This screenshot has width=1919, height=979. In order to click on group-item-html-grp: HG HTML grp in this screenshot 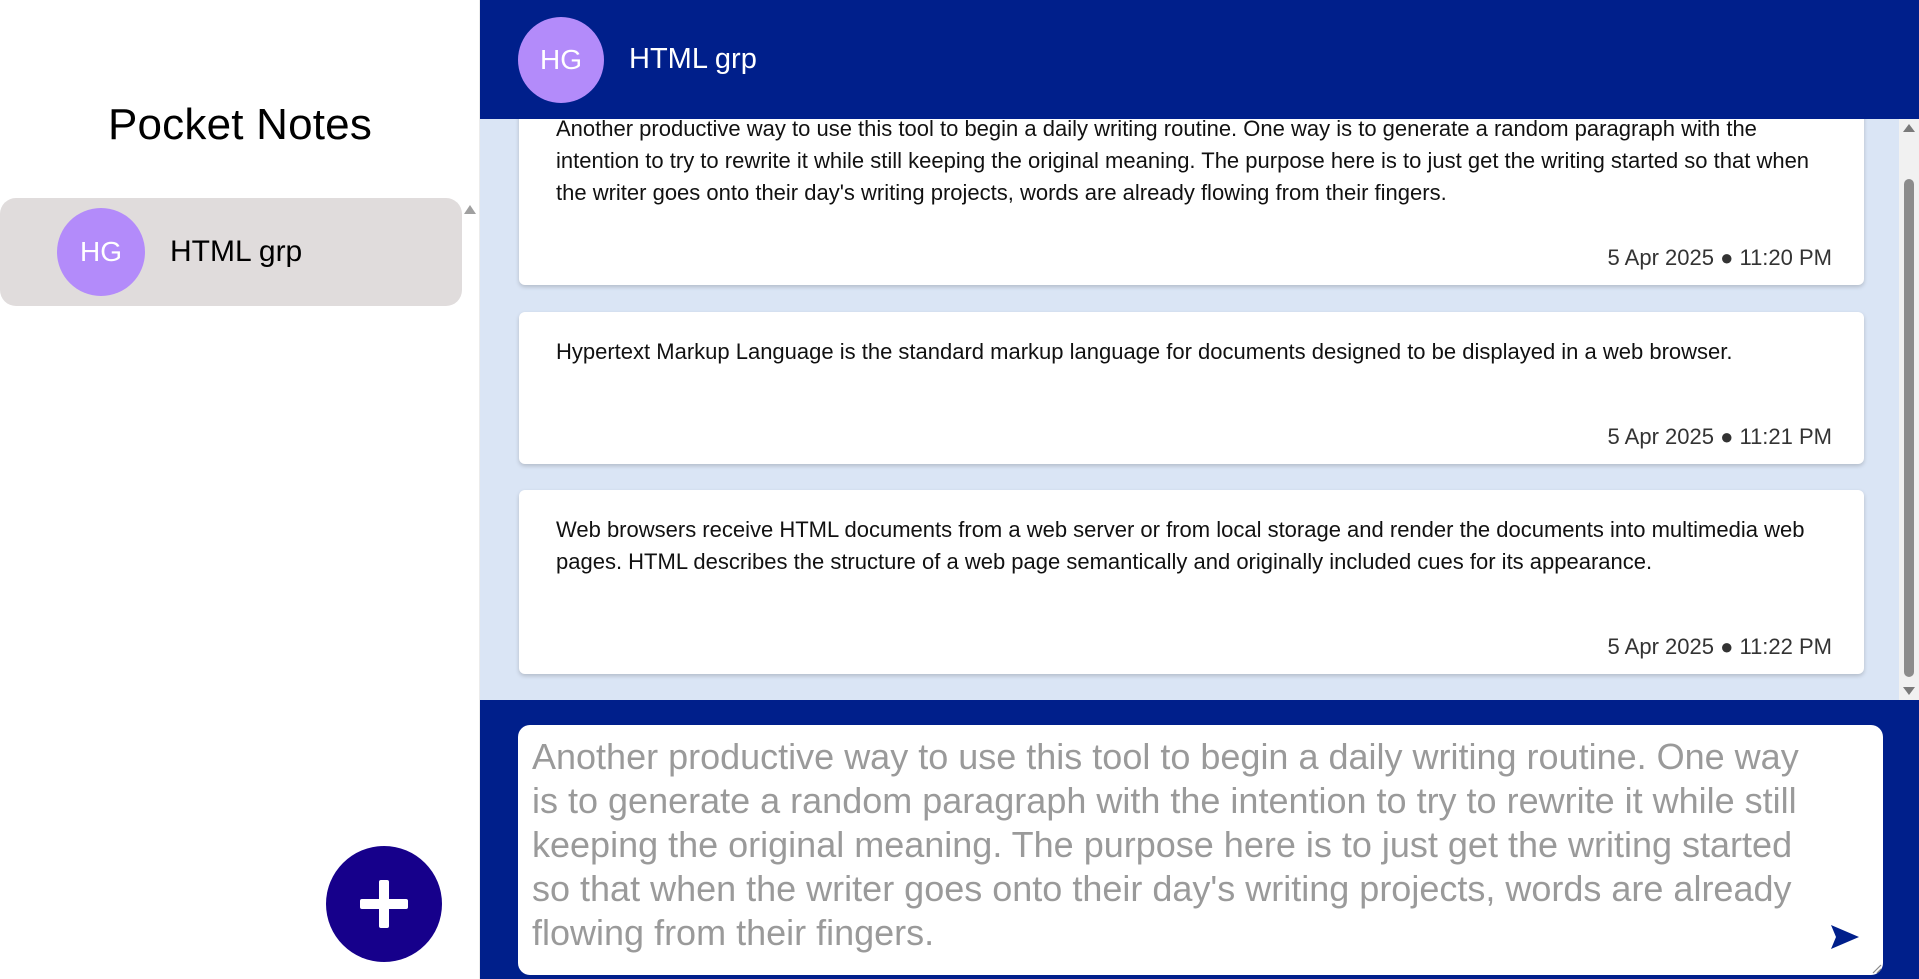, I will do `click(231, 252)`.